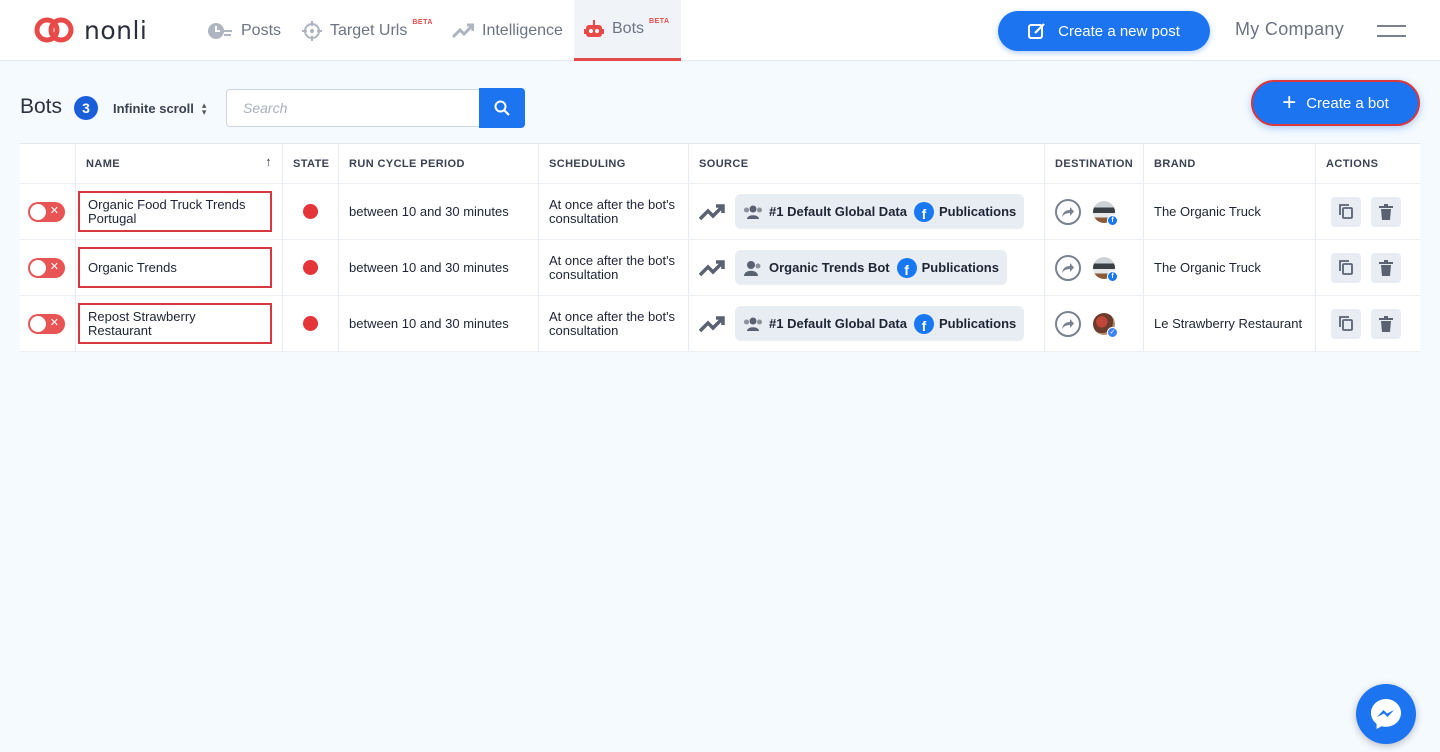 The width and height of the screenshot is (1440, 752). I want to click on column-header-source: SOURCE, so click(866, 163).